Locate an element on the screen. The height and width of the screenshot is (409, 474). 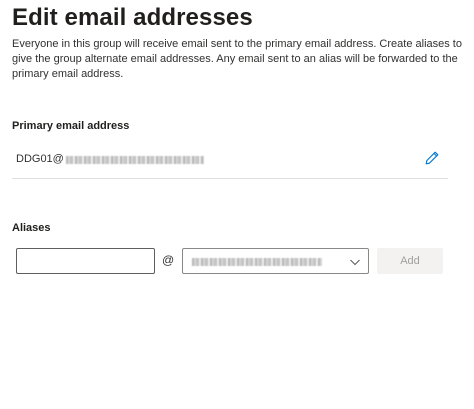
page-title: Edit email addresses is located at coordinates (132, 17).